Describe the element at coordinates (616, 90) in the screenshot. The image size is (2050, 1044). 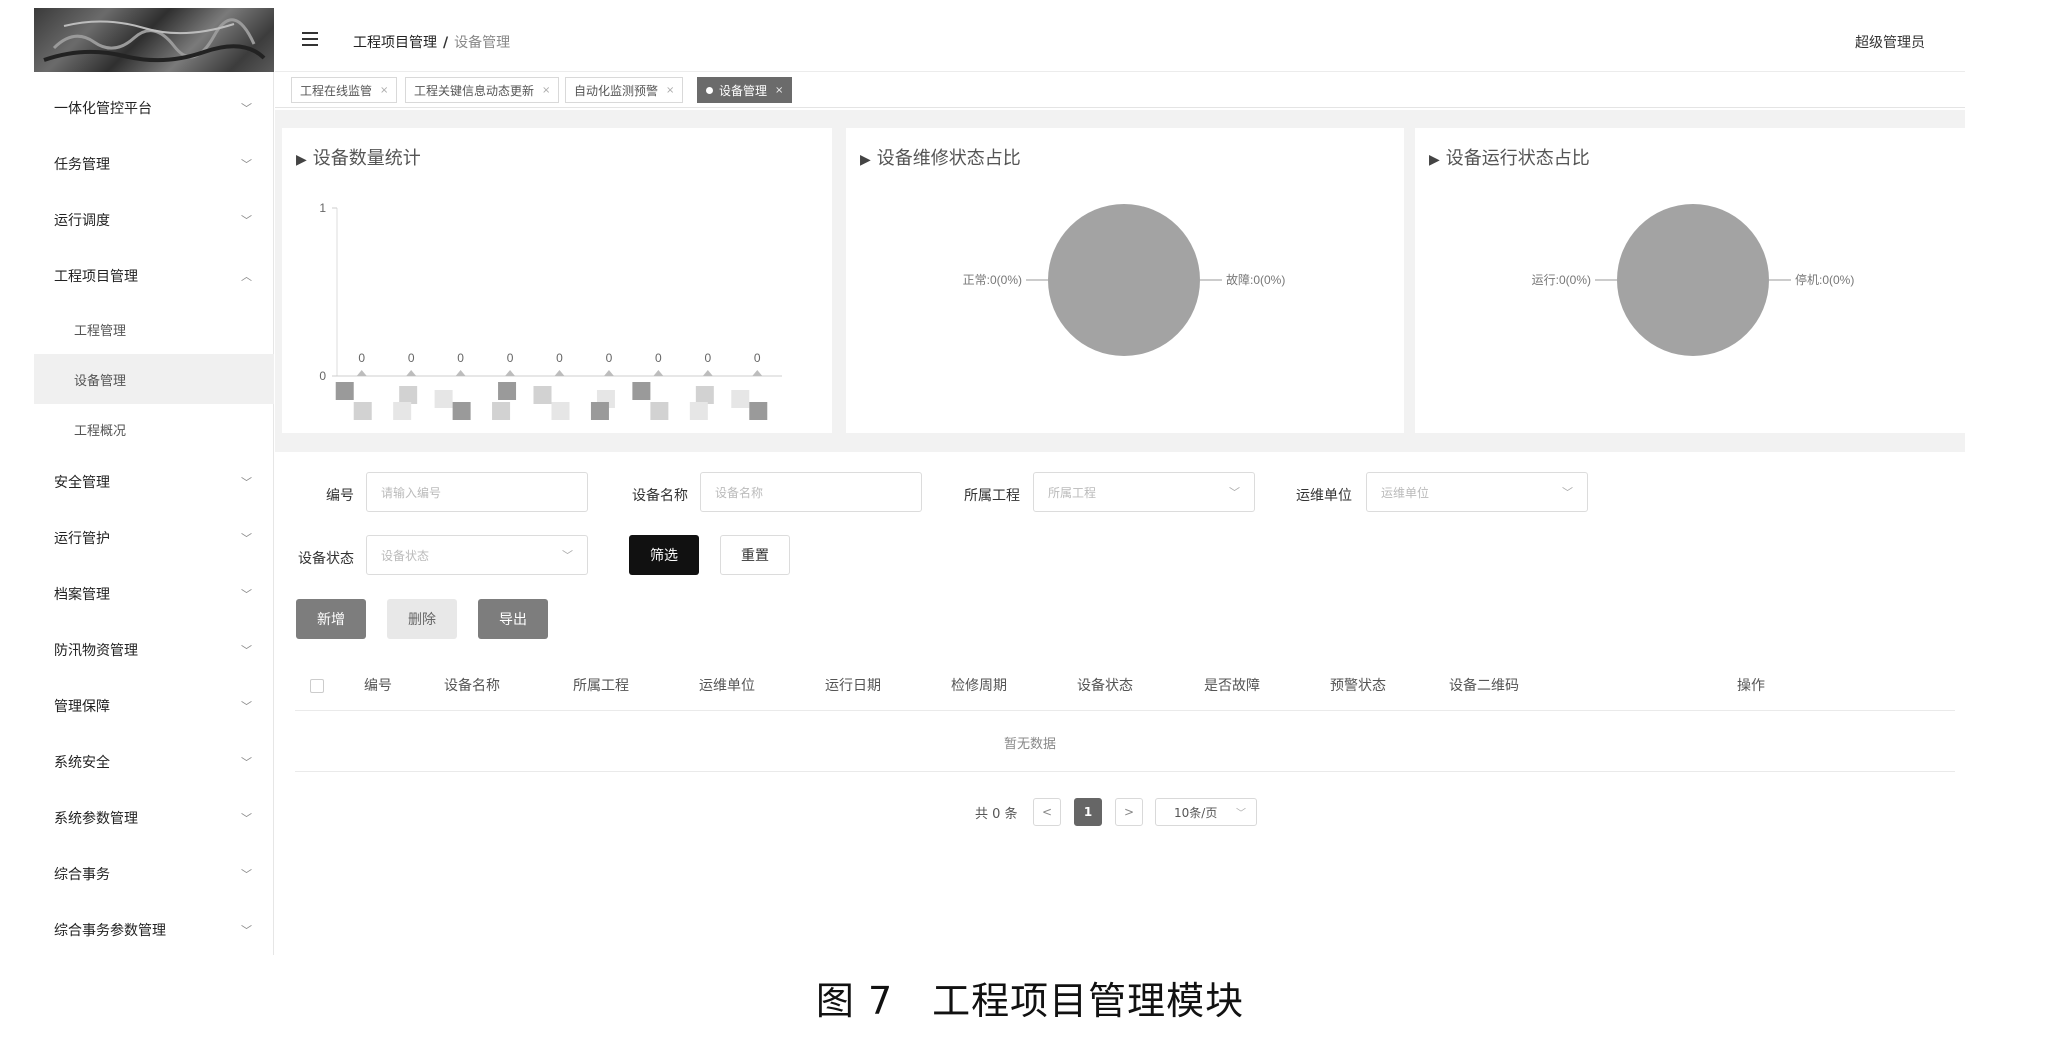
I see `tab-label: 自动化监测预警` at that location.